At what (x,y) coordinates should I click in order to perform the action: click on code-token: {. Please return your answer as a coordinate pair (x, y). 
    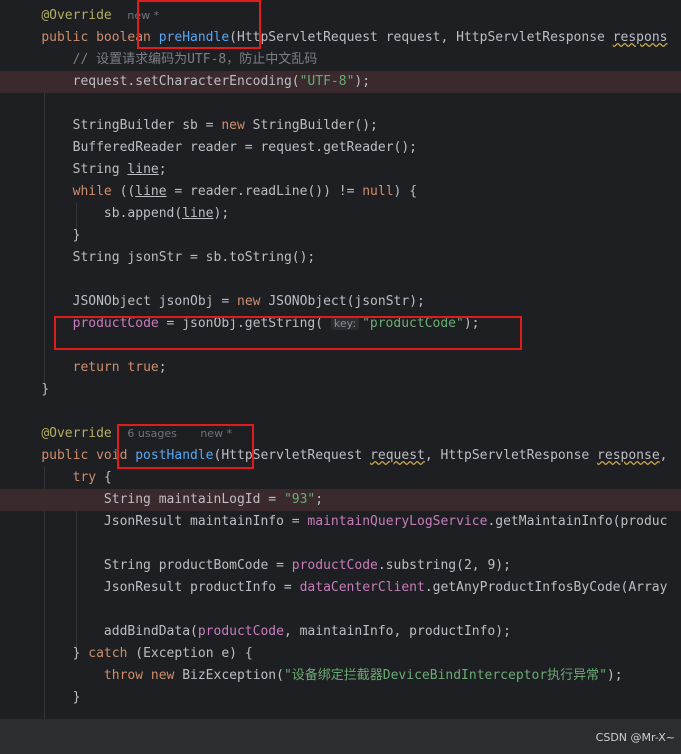
    Looking at the image, I should click on (107, 477).